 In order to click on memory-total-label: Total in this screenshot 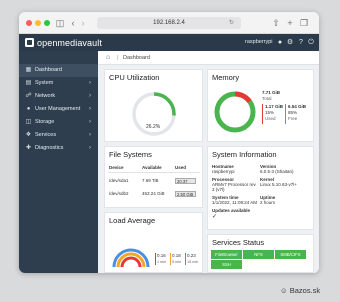, I will do `click(267, 98)`.